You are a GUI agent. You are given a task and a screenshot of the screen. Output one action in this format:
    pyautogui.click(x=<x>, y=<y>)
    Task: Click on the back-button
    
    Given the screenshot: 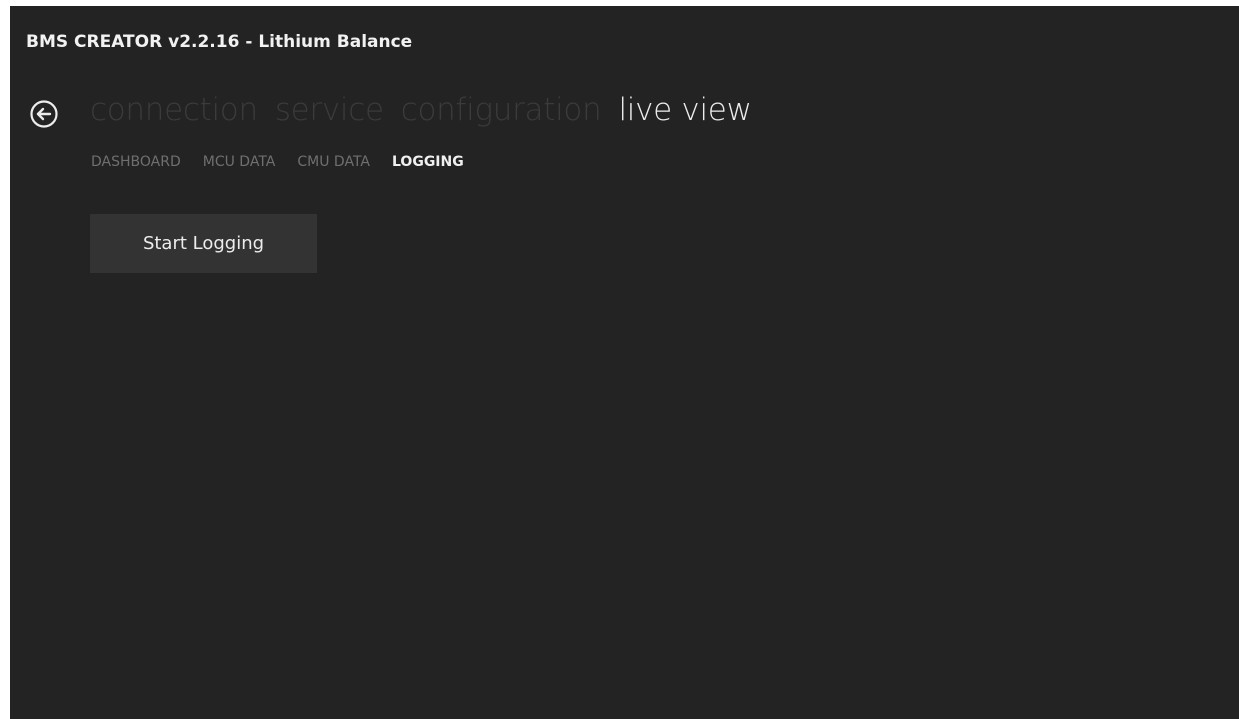 What is the action you would take?
    pyautogui.click(x=44, y=114)
    